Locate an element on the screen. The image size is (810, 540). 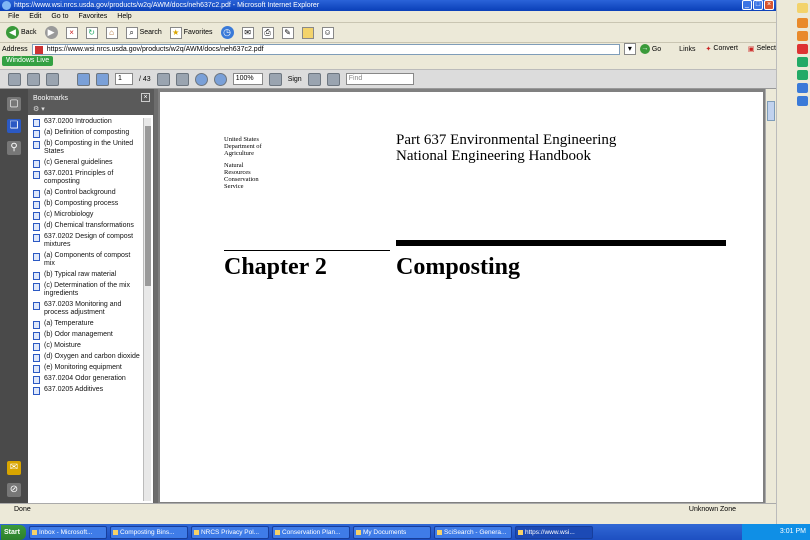
bookmarks-icon: ❏ is located at coordinates (14, 126).